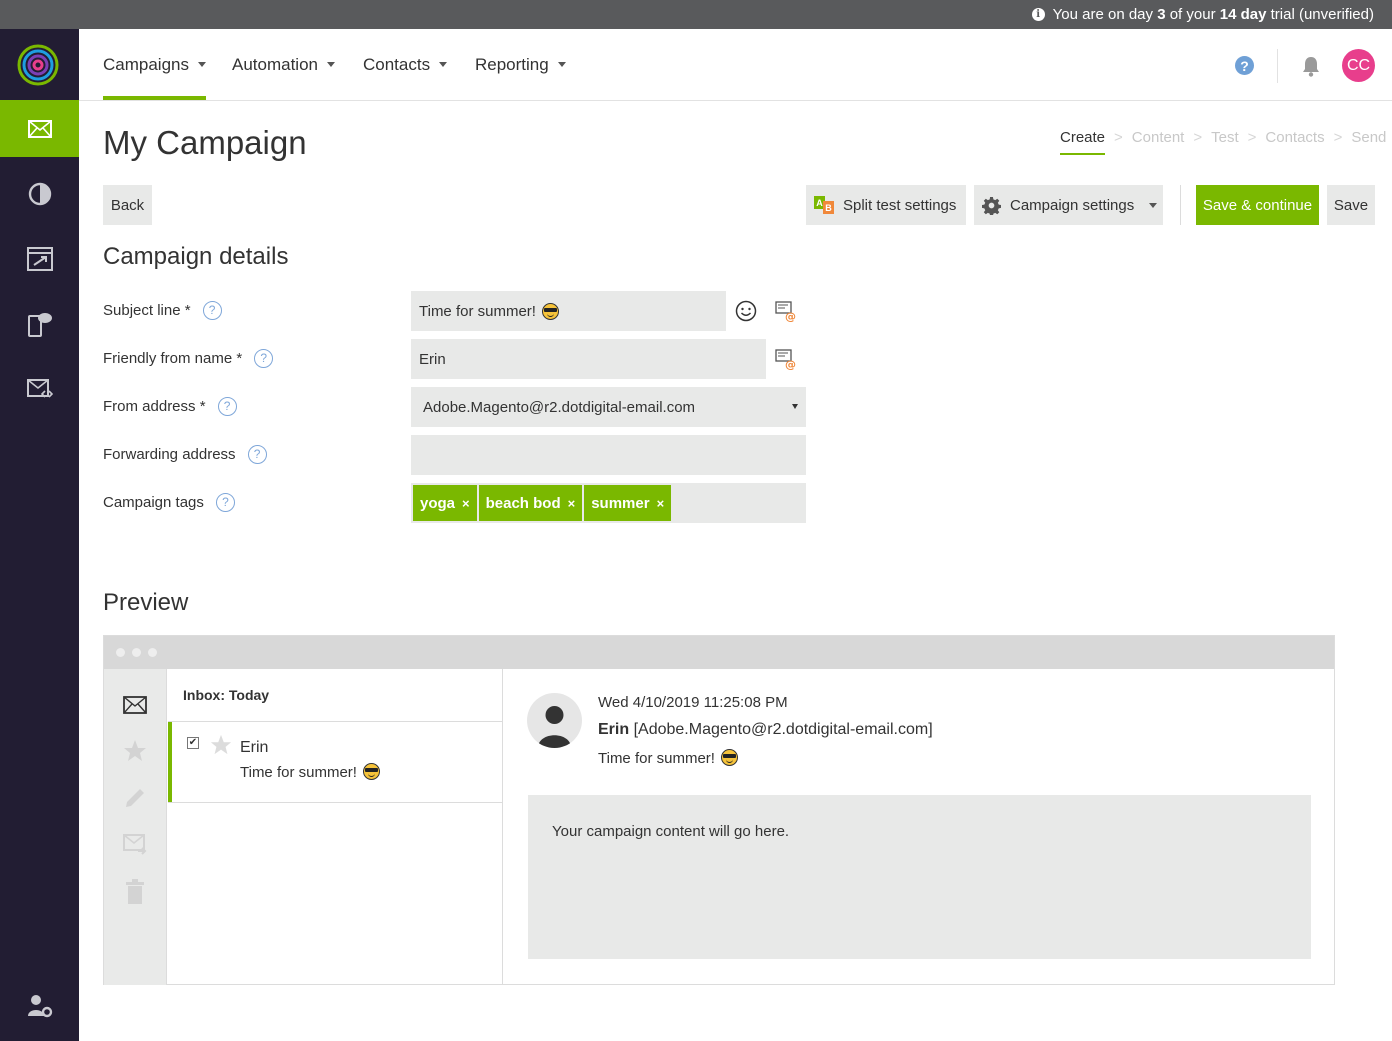 This screenshot has width=1392, height=1041. I want to click on nav-contacts-label: Contacts, so click(397, 64).